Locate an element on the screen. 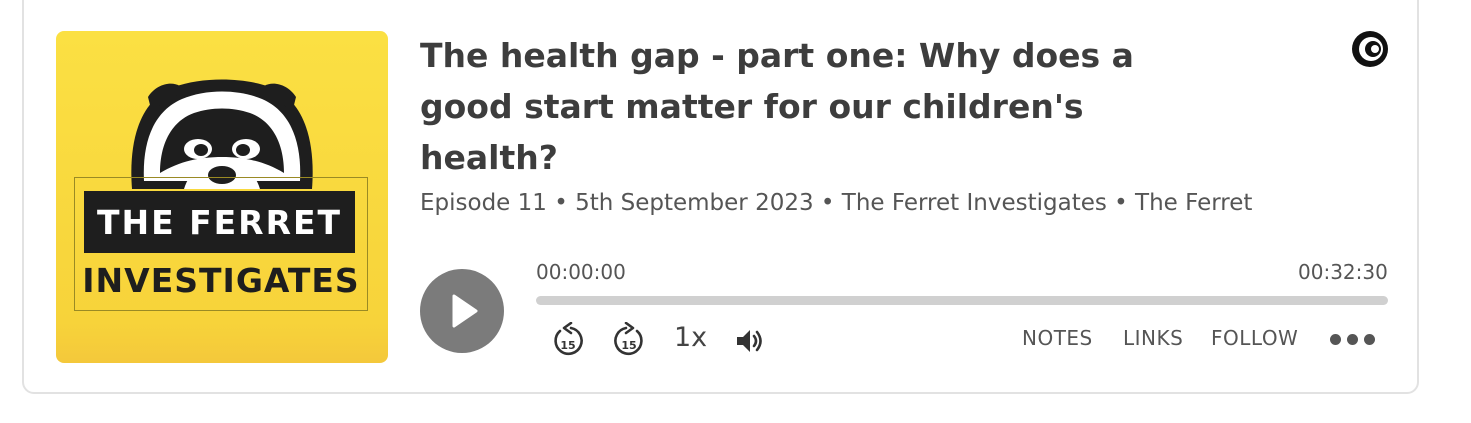 This screenshot has height=423, width=1471. volume-button is located at coordinates (750, 341).